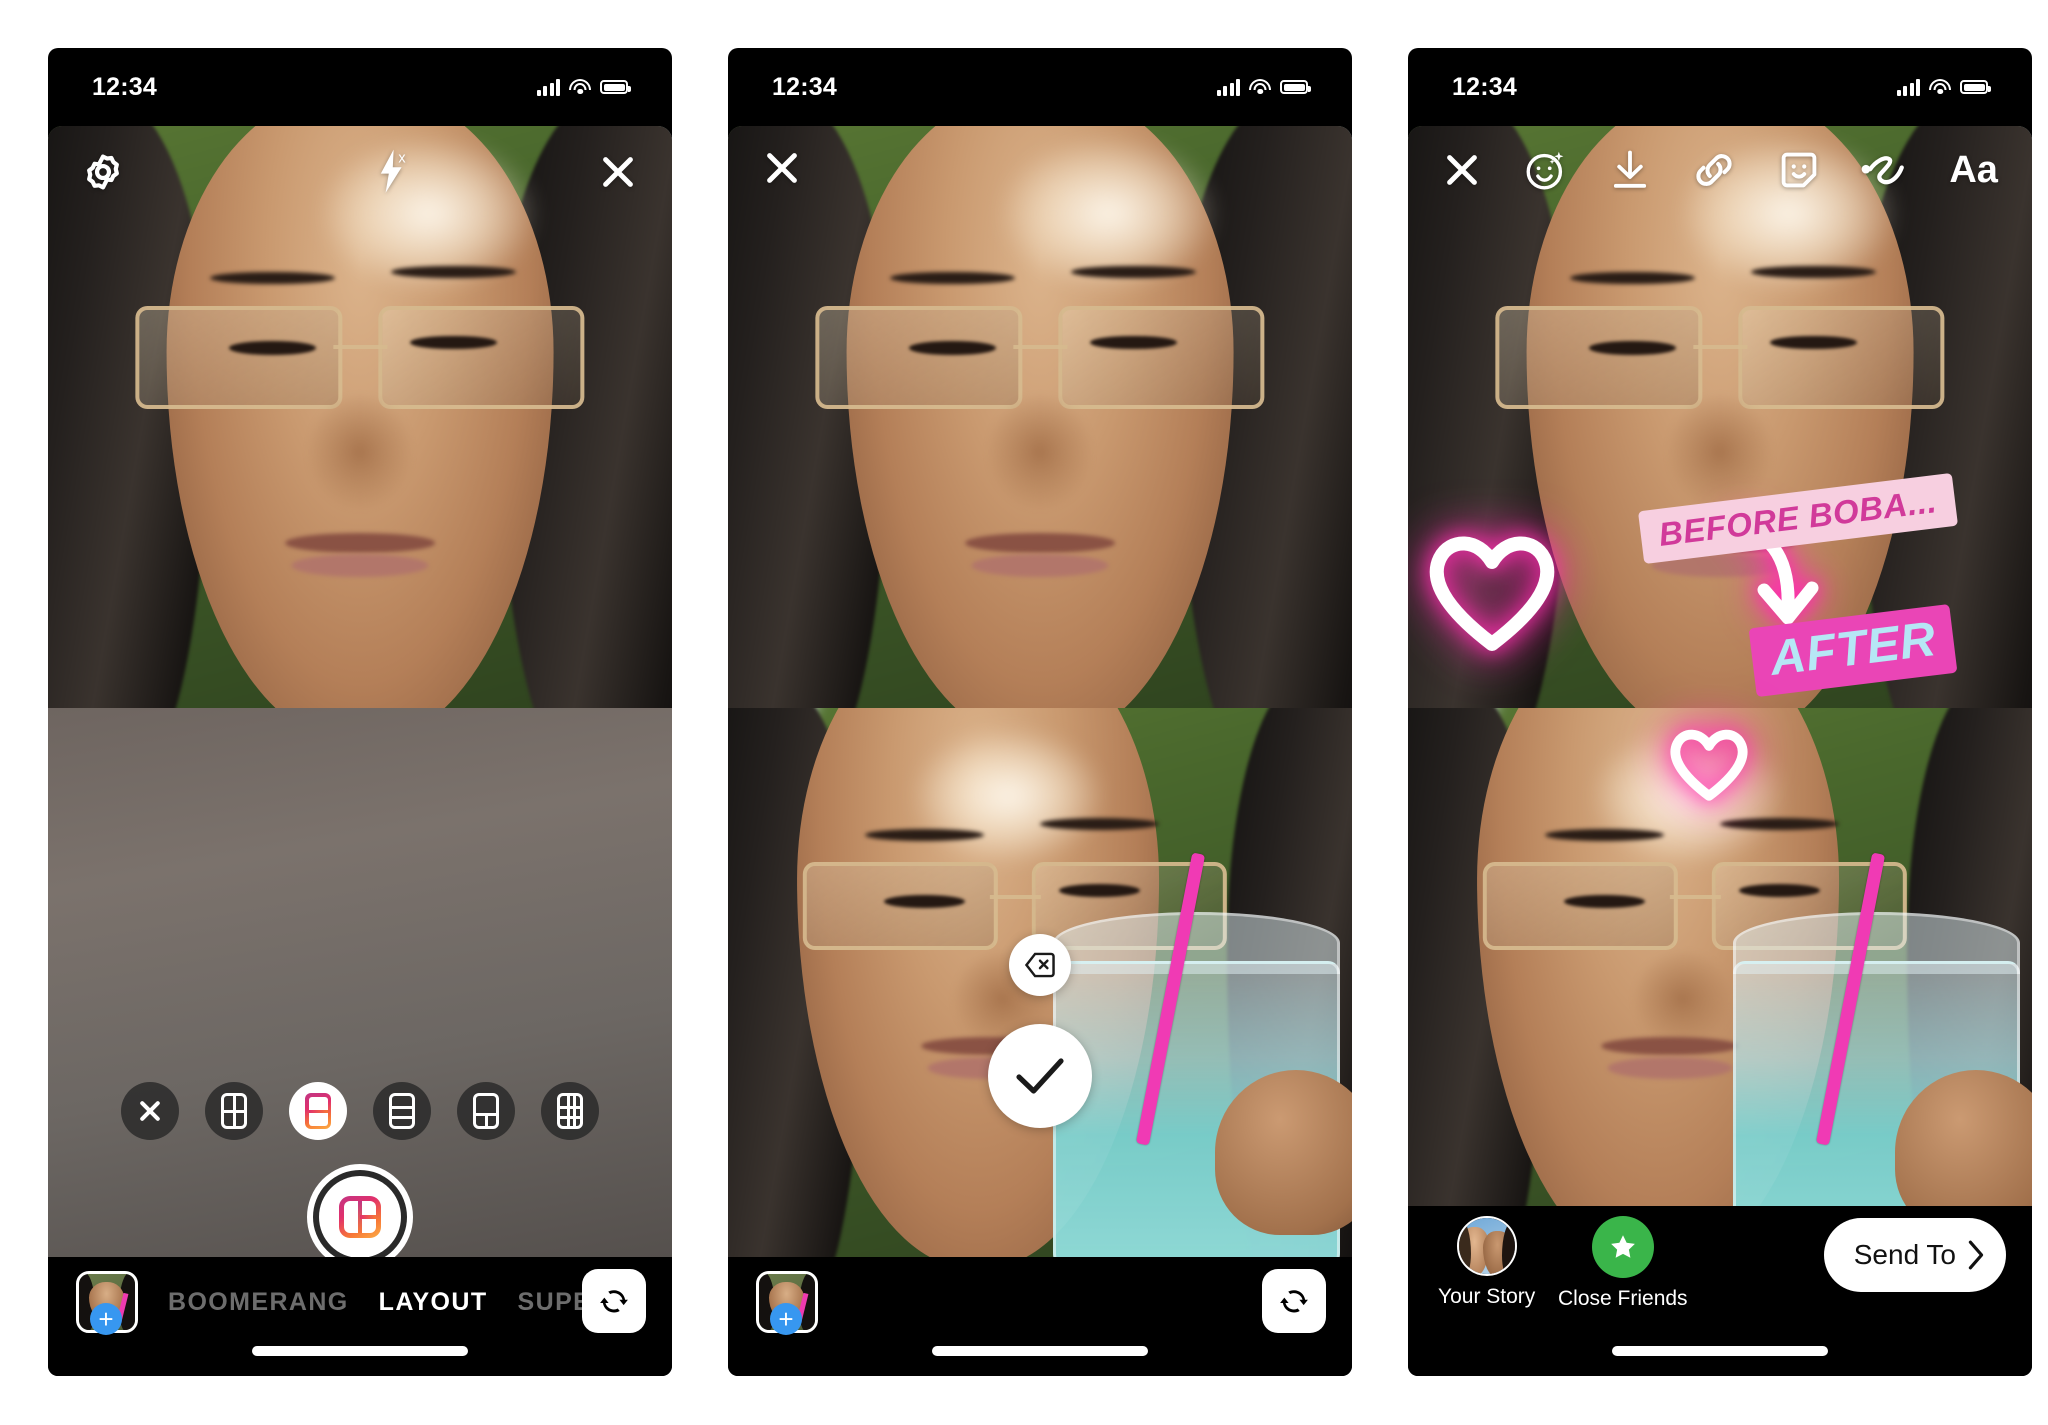 The image size is (2048, 1425). I want to click on star-icon, so click(1622, 1247).